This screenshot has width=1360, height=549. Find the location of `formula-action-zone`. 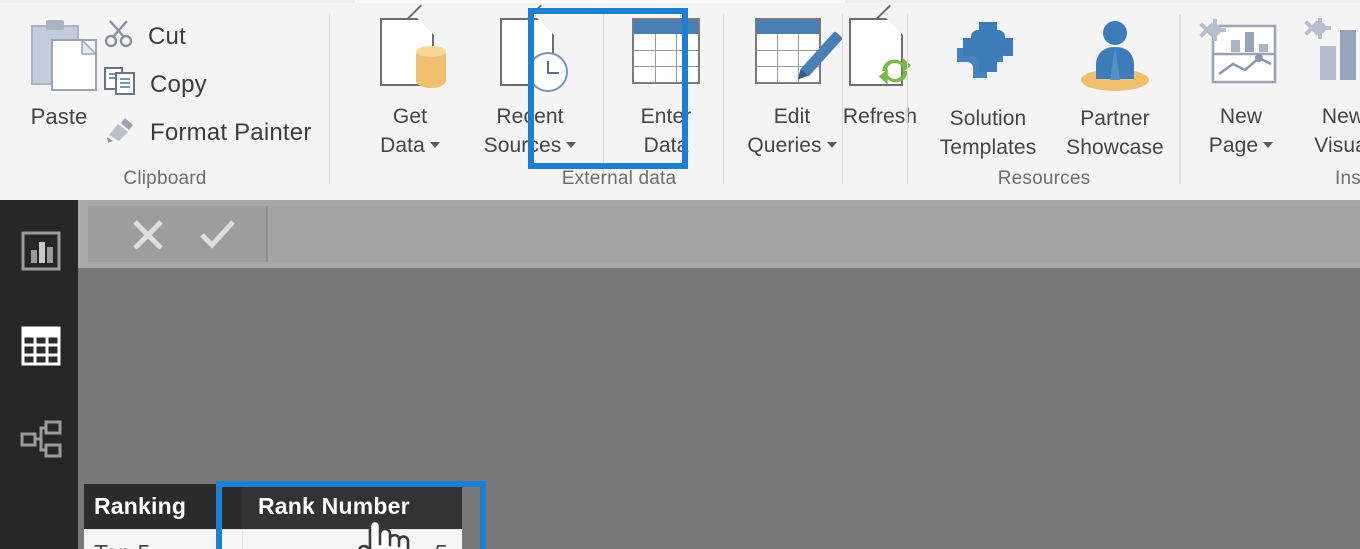

formula-action-zone is located at coordinates (177, 234).